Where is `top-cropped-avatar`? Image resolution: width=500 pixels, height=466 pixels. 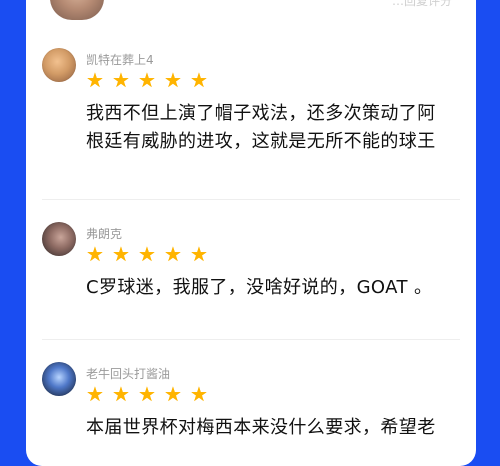 top-cropped-avatar is located at coordinates (77, 10).